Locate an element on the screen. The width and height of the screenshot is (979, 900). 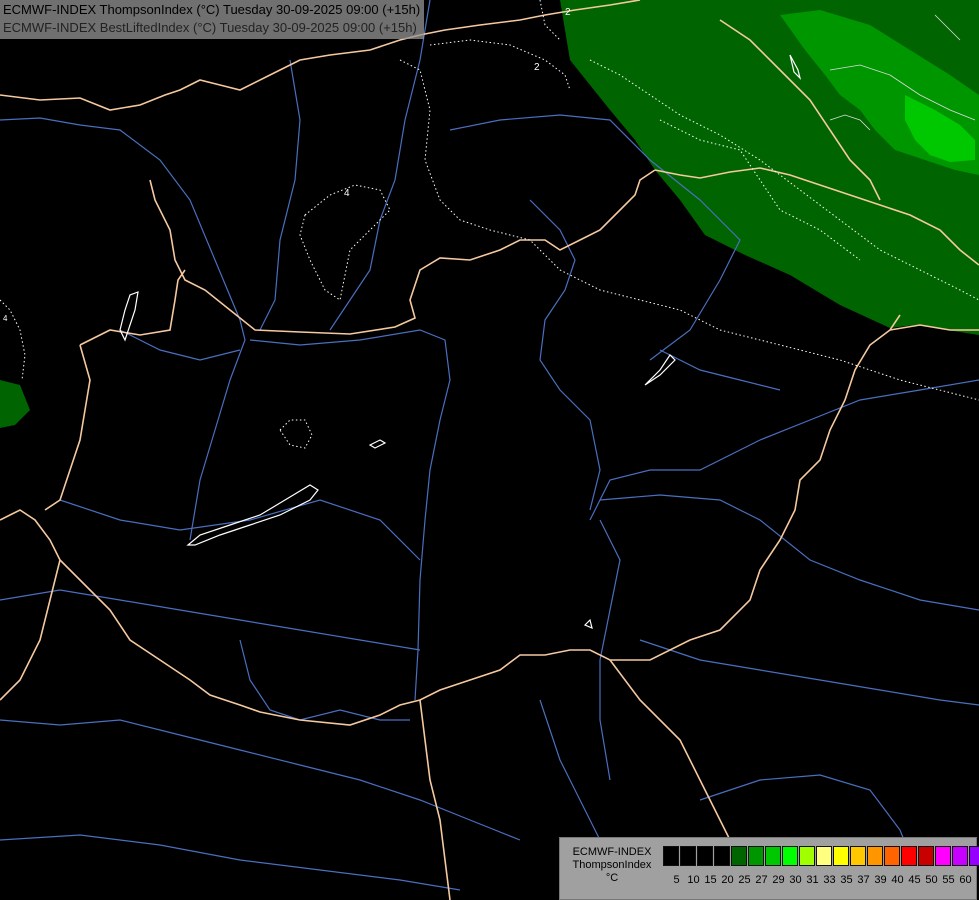
legend-tick: 50 is located at coordinates (931, 880).